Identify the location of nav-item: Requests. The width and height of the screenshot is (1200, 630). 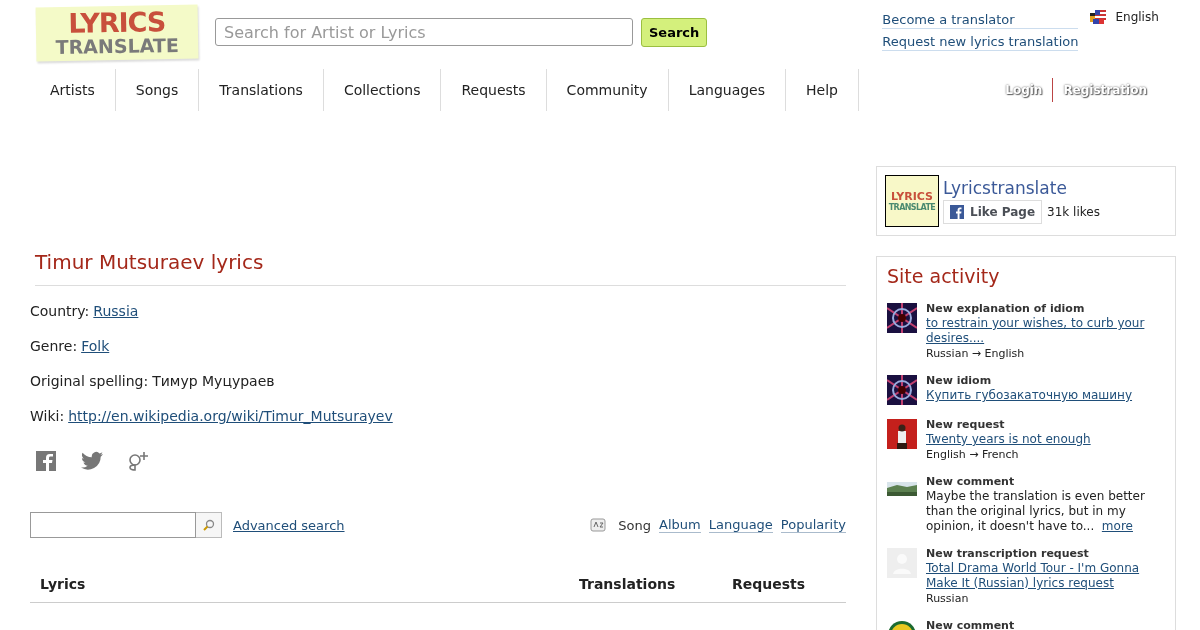
(494, 90).